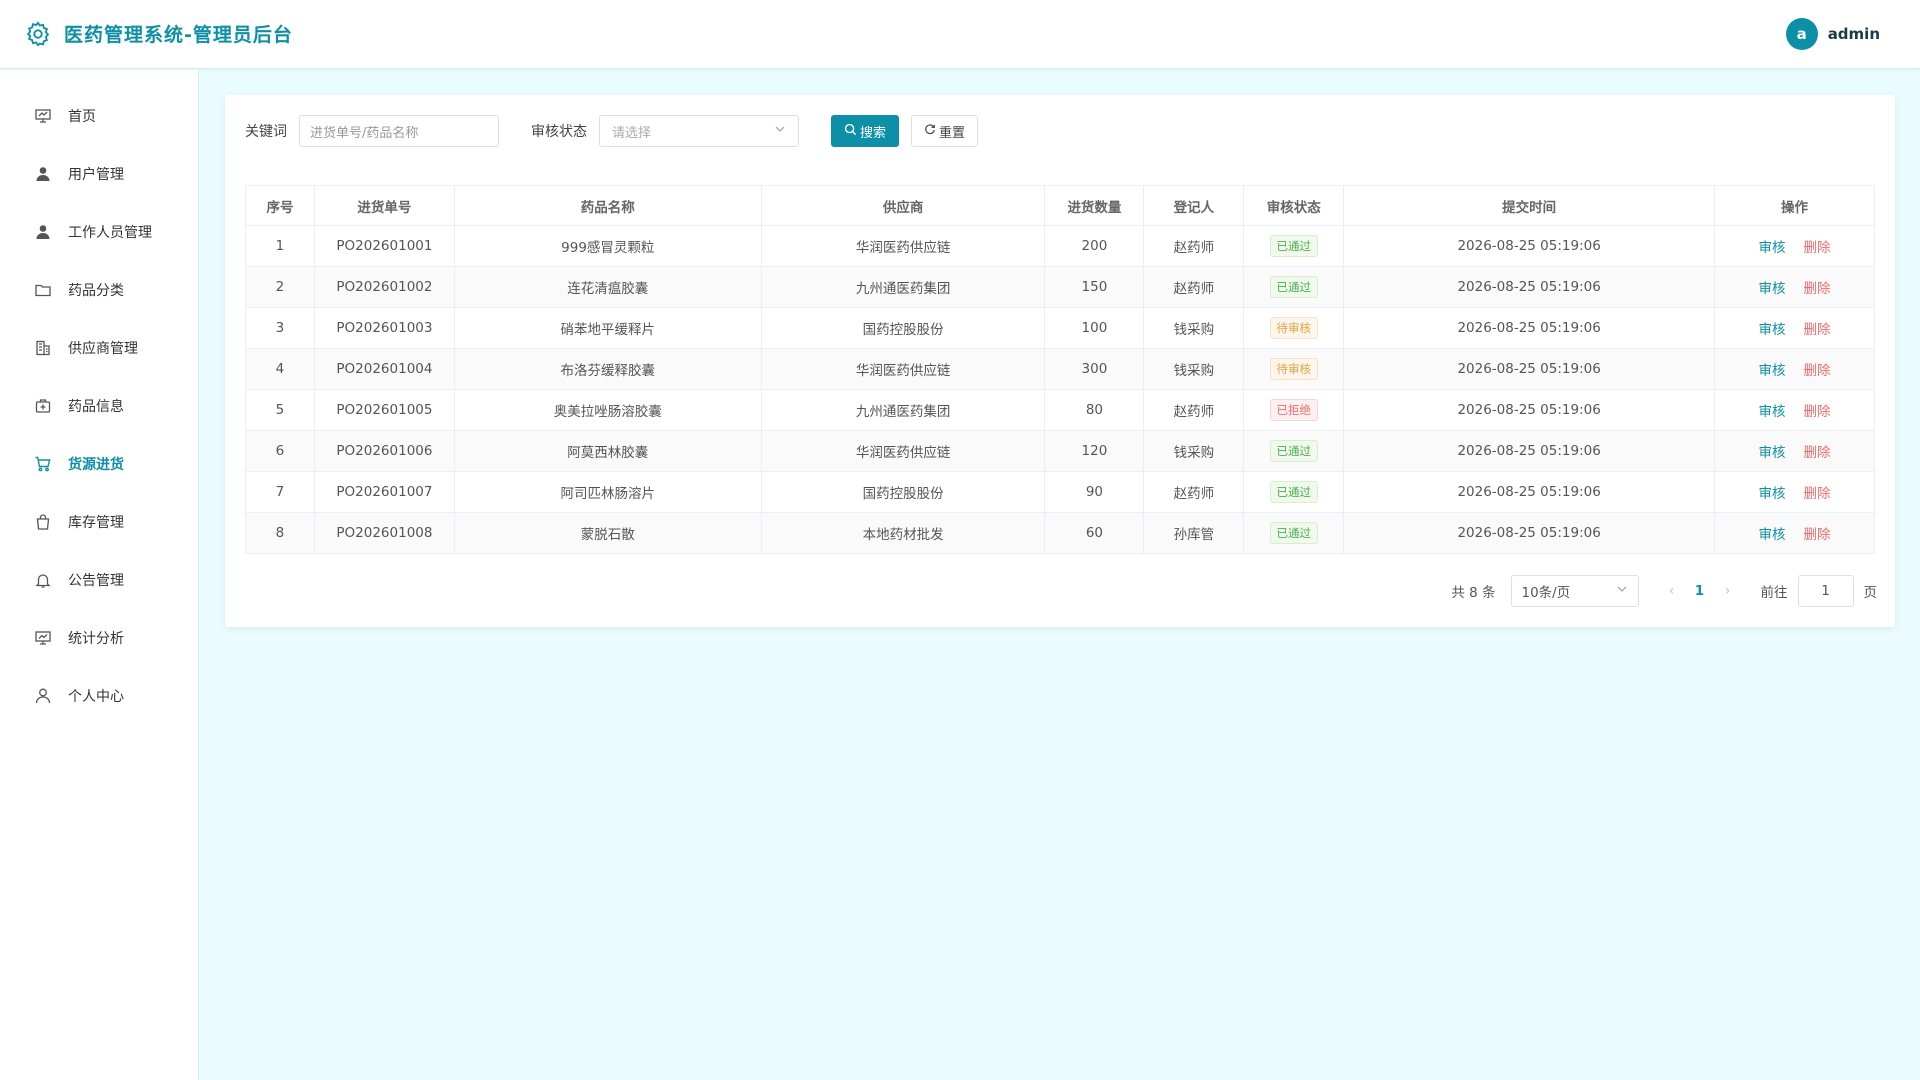  Describe the element at coordinates (1728, 591) in the screenshot. I see `next-page-icon: ›` at that location.